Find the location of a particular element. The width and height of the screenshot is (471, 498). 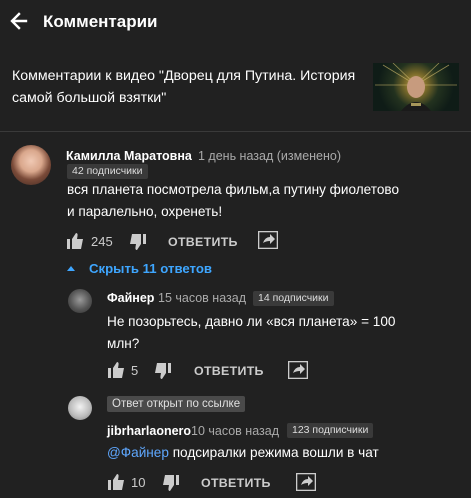

reply-author: jibrharlaonero is located at coordinates (149, 431).